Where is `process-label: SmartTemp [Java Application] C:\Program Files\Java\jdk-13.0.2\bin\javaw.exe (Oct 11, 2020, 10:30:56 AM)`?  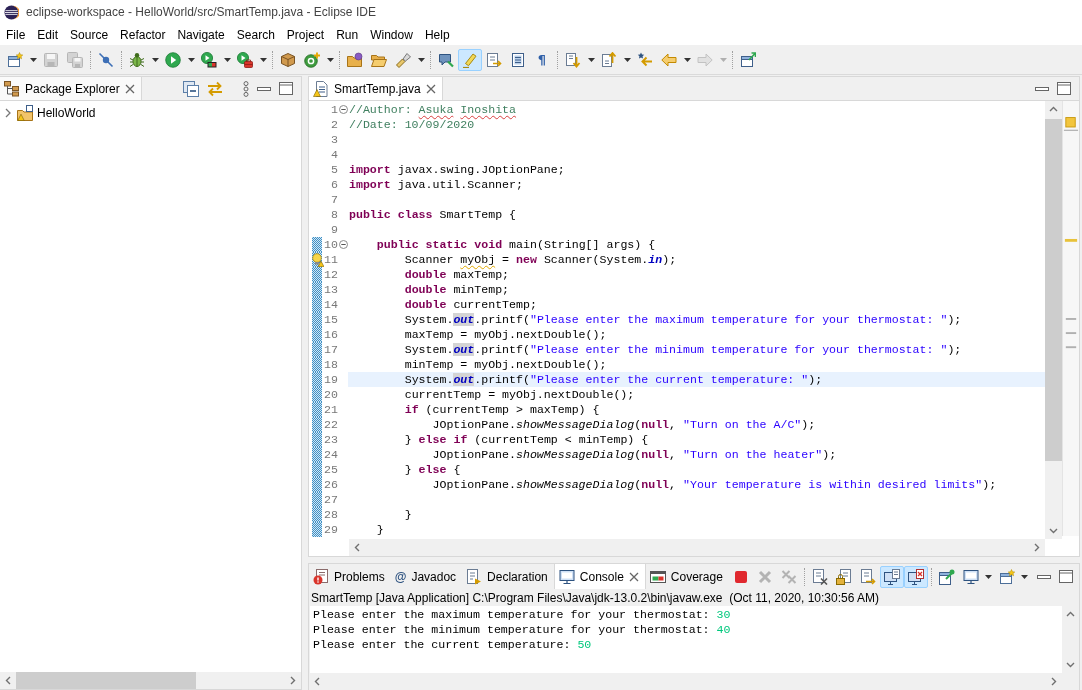 process-label: SmartTemp [Java Application] C:\Program Files\Java\jdk-13.0.2\bin\javaw.exe (Oct 11, 2020, 10:30:56 AM) is located at coordinates (595, 597).